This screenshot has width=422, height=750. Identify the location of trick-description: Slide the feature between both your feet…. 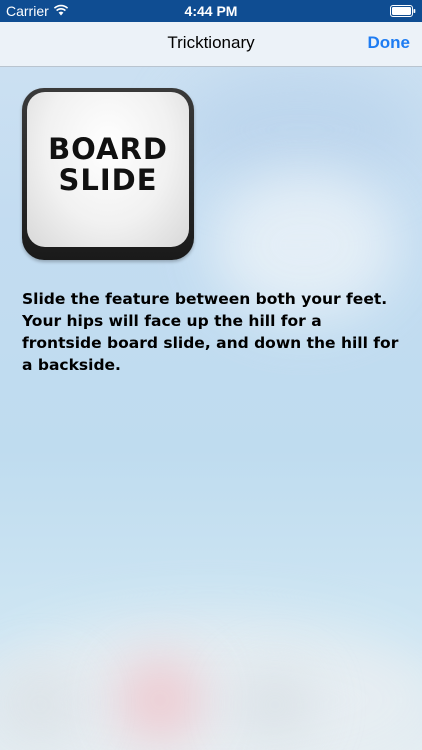
(210, 332).